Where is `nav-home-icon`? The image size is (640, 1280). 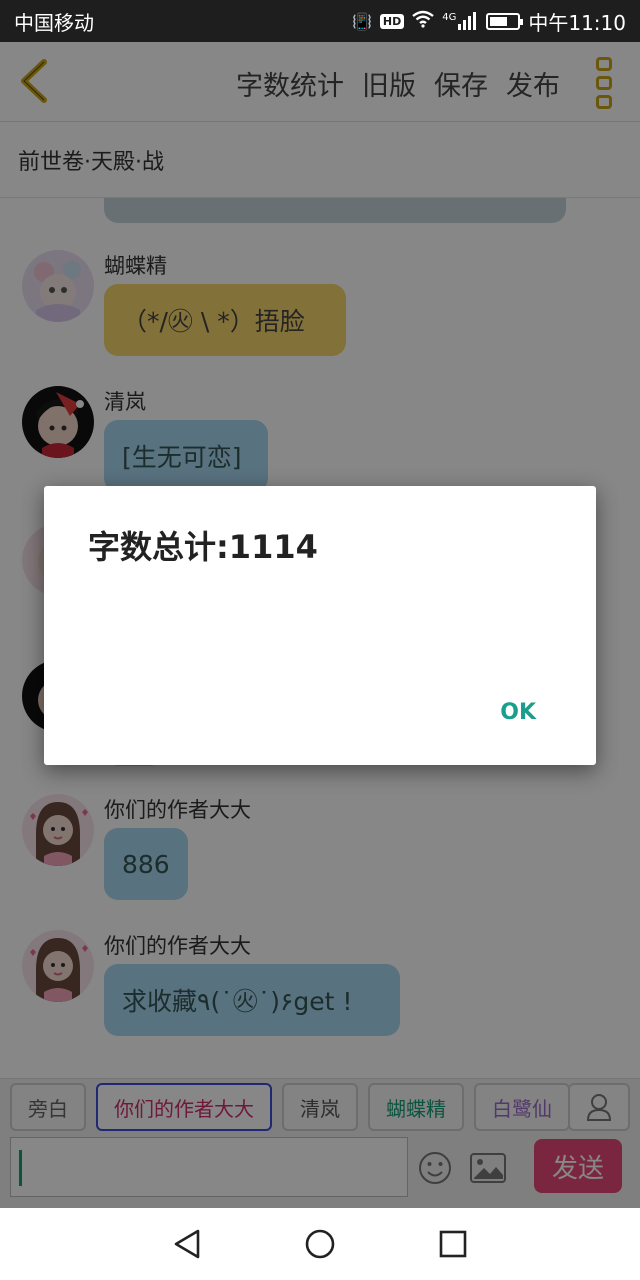
nav-home-icon is located at coordinates (320, 1244).